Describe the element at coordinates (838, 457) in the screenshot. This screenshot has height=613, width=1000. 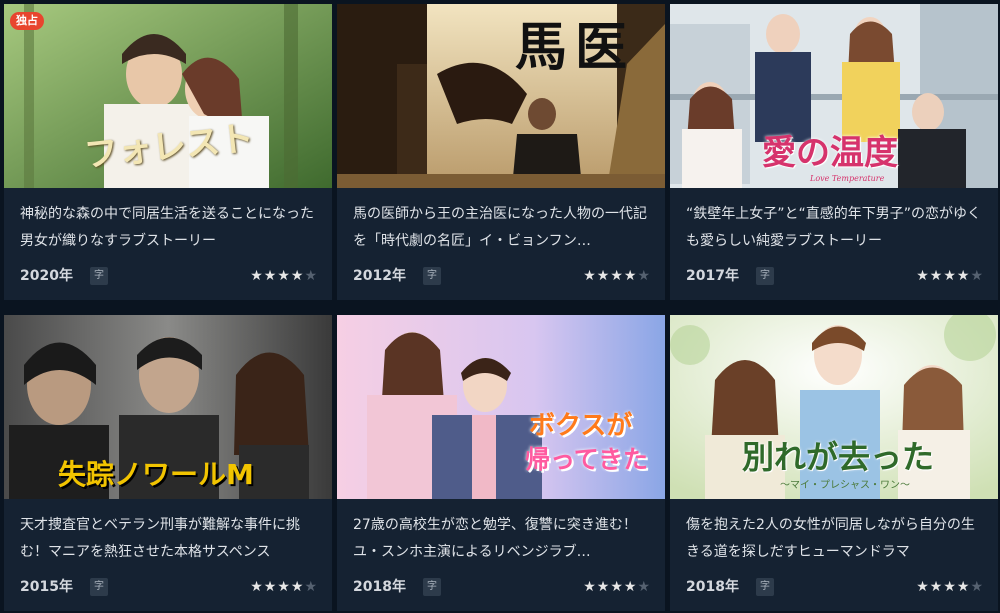
I see `title-logo: 別れが去った` at that location.